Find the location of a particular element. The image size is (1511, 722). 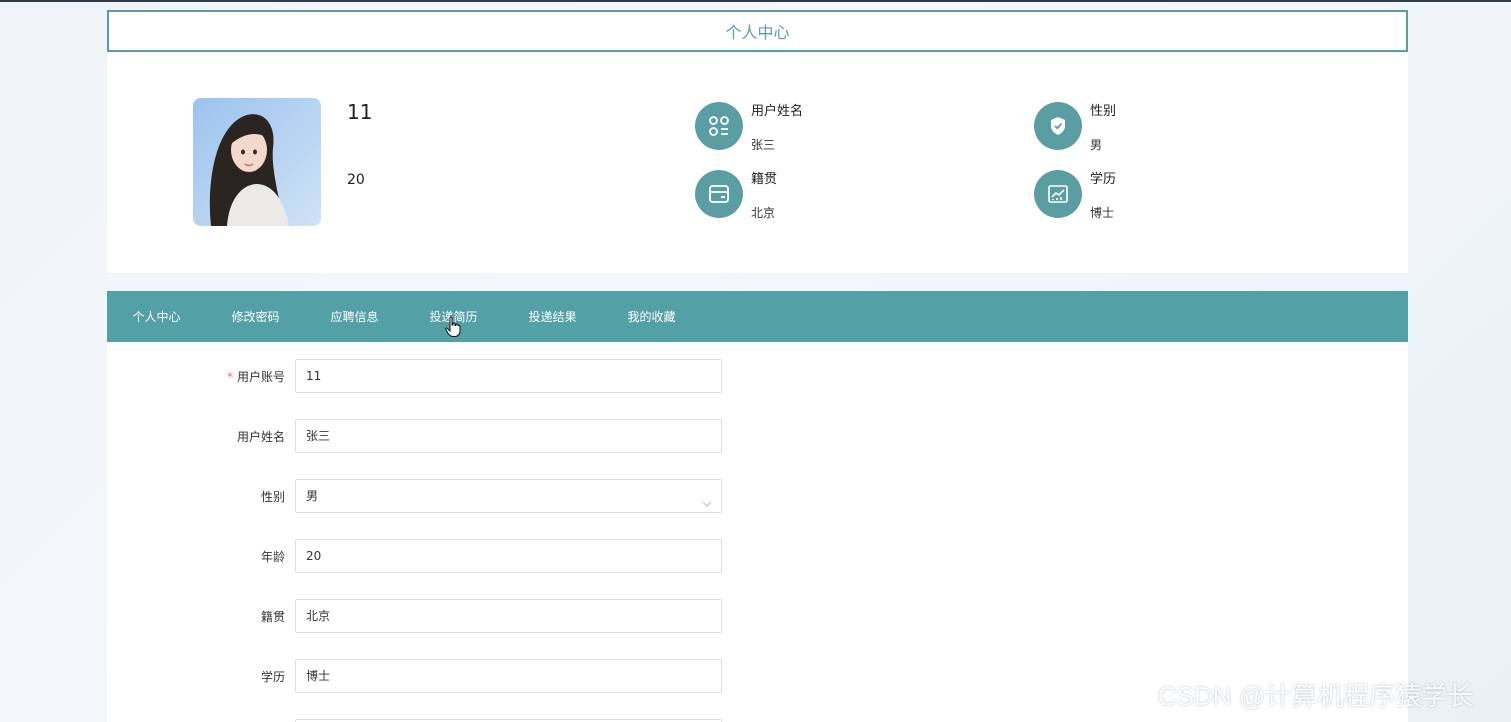

form-row-hometown: 籍贯 北京 is located at coordinates (457, 616).